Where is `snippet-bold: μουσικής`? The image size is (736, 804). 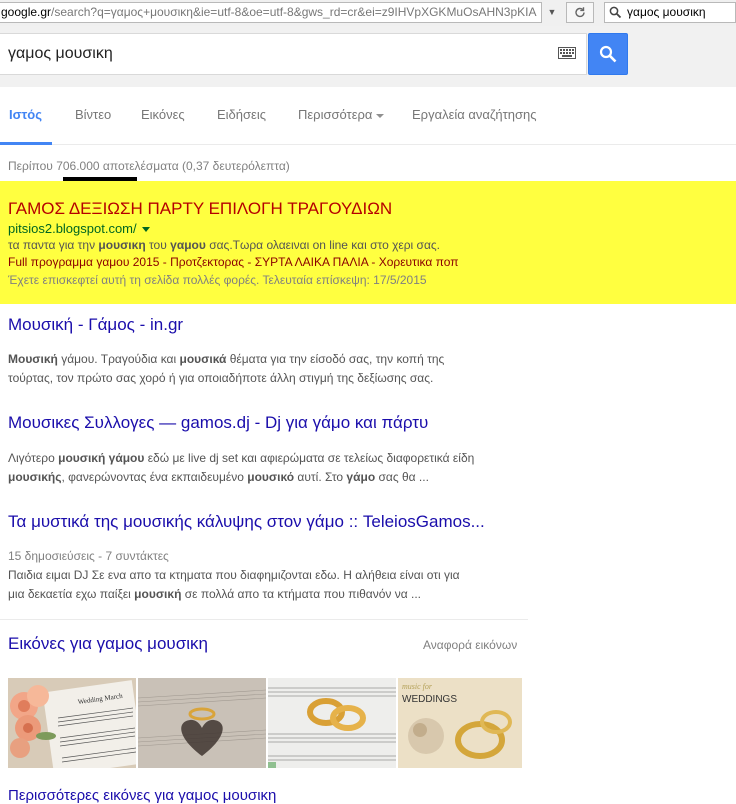 snippet-bold: μουσικής is located at coordinates (35, 477).